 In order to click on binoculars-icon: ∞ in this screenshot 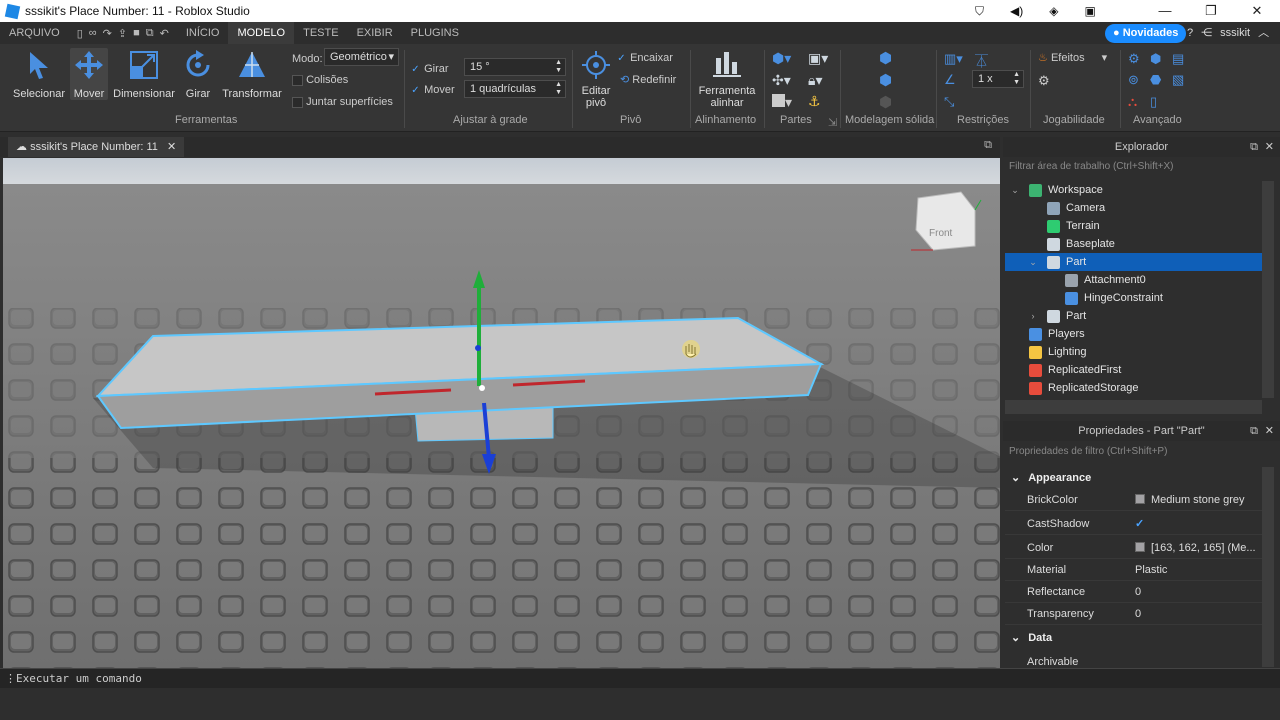, I will do `click(93, 33)`.